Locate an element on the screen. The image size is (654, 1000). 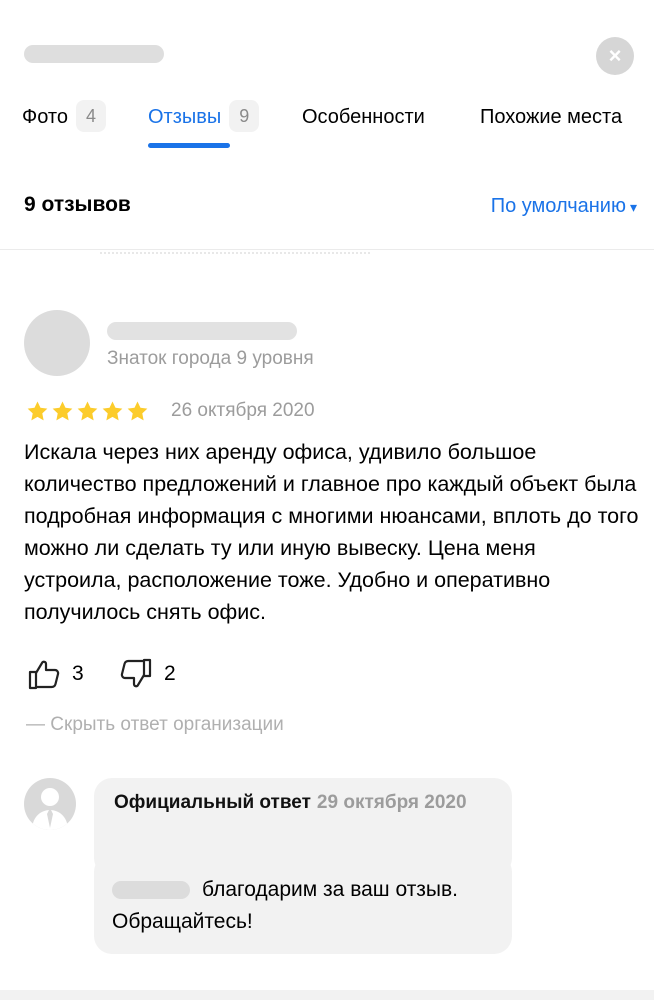
tab-label: Особенности is located at coordinates (363, 117).